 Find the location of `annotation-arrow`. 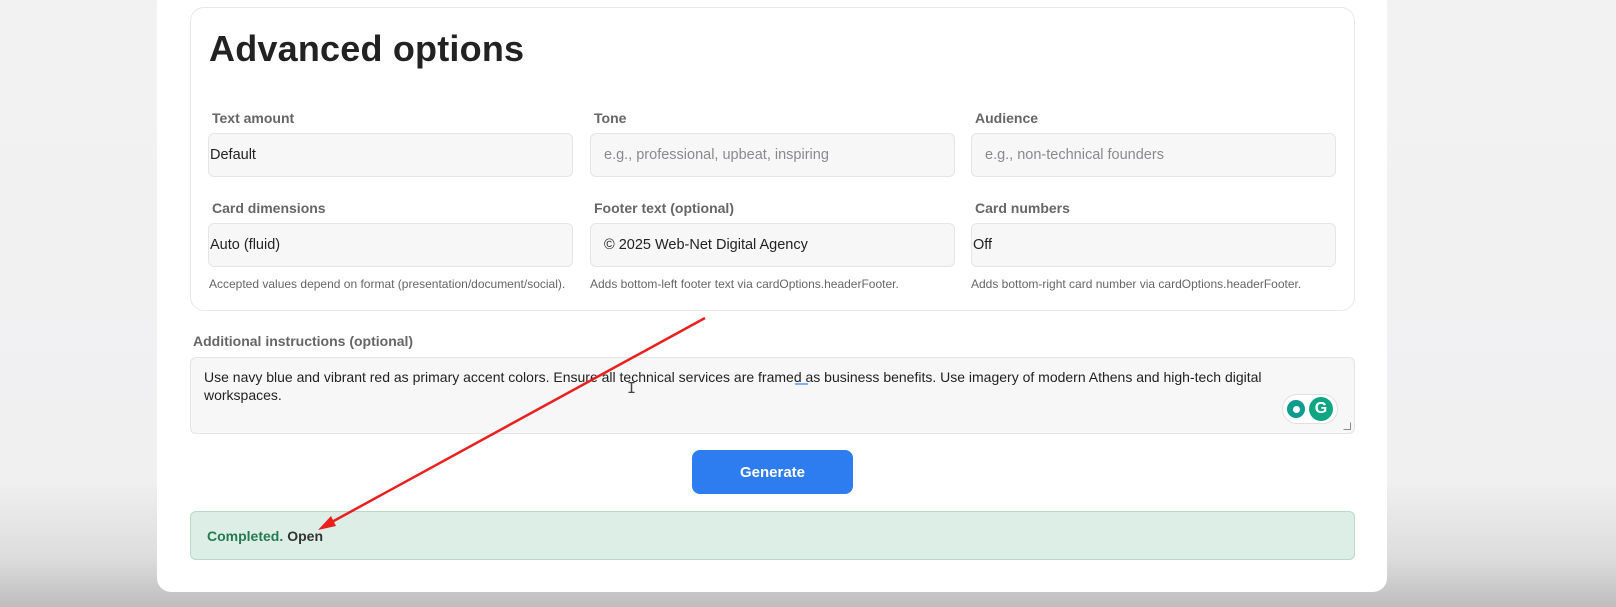

annotation-arrow is located at coordinates (512, 423).